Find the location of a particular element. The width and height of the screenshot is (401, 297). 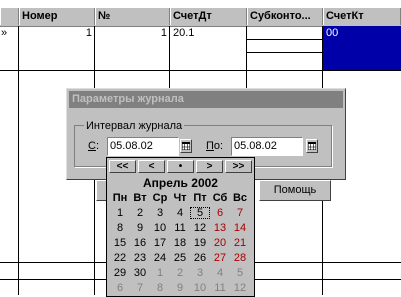

cell-schet-dt: 20.1 is located at coordinates (183, 33).